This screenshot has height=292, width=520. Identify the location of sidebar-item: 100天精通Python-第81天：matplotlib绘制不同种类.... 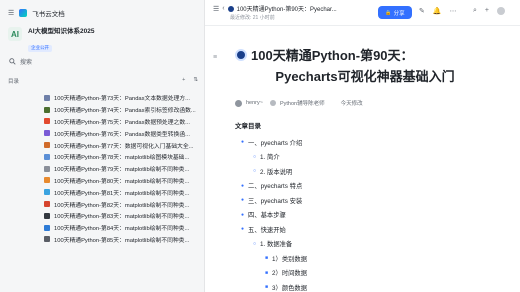
(102, 192).